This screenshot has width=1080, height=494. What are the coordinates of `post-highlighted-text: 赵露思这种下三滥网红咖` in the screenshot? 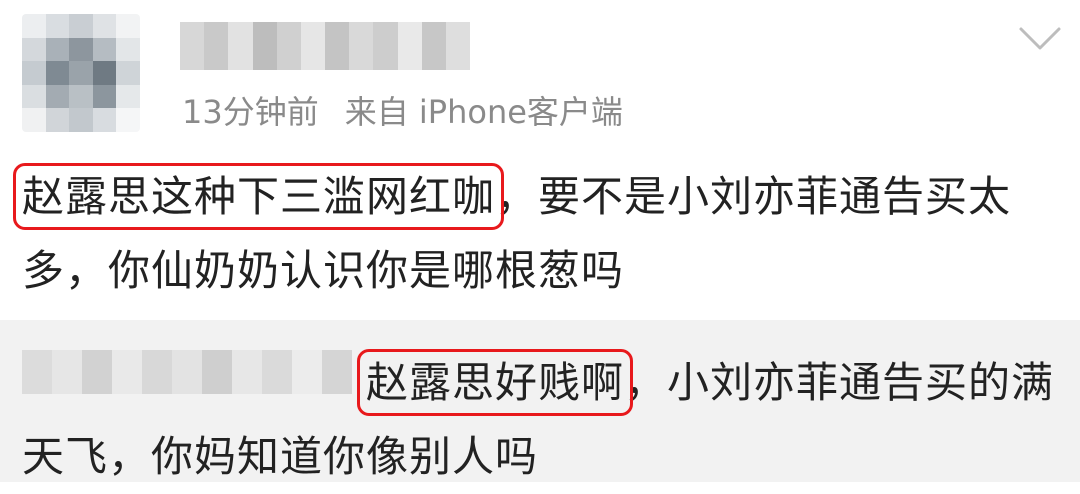 It's located at (258, 196).